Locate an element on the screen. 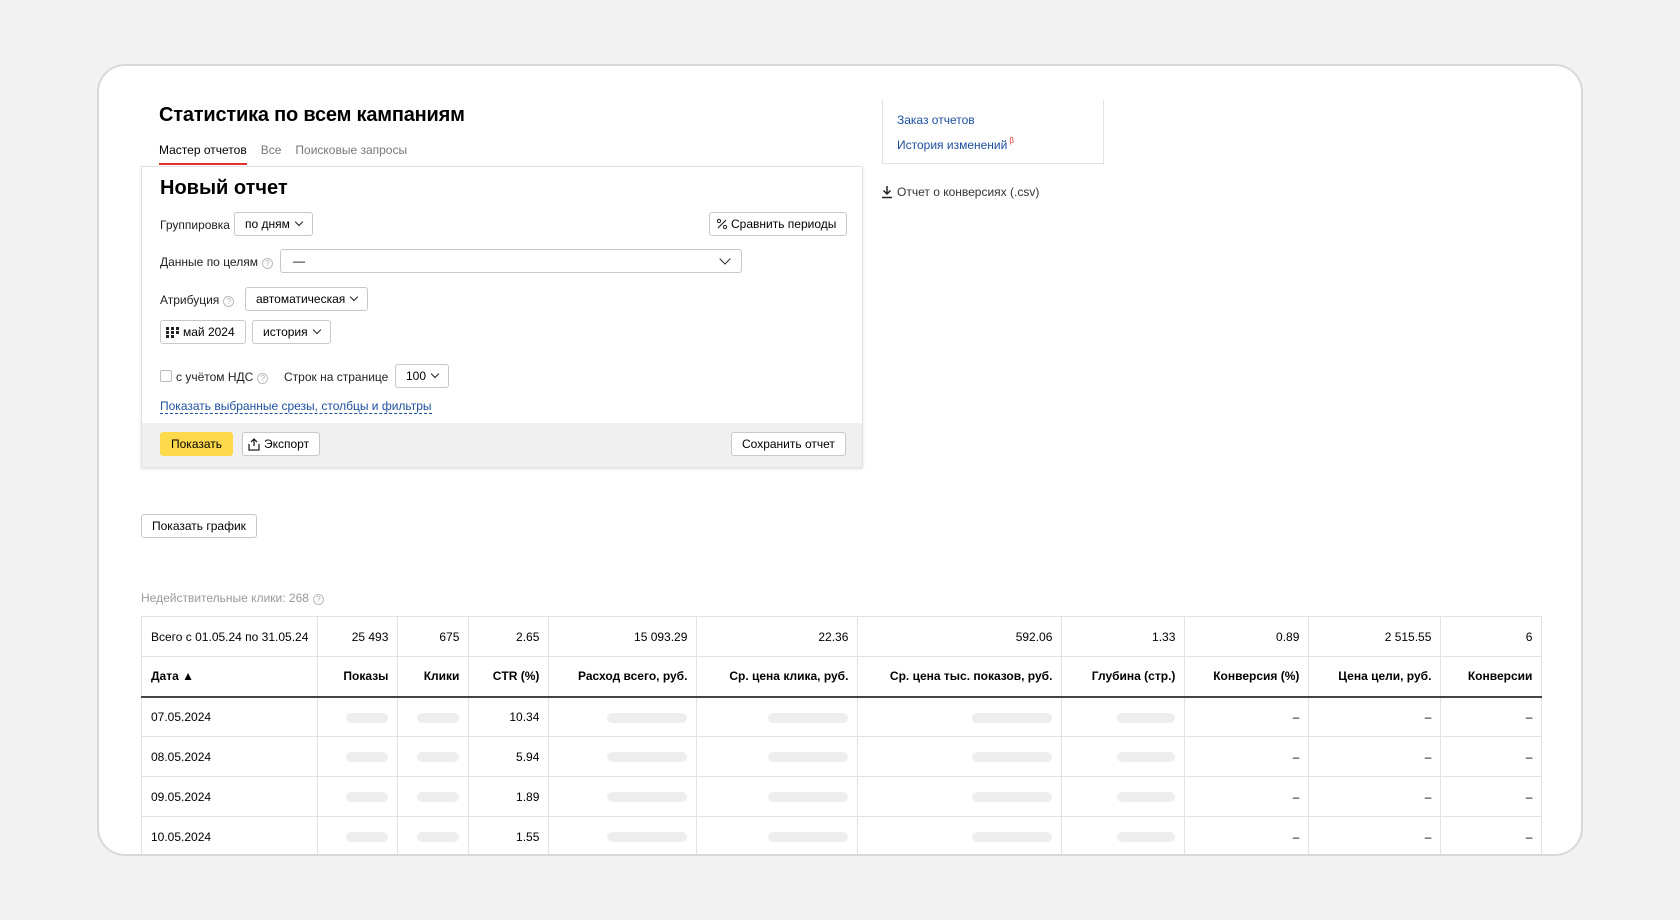 The width and height of the screenshot is (1680, 920). col-goal-price: Цена цели, руб. is located at coordinates (1375, 677).